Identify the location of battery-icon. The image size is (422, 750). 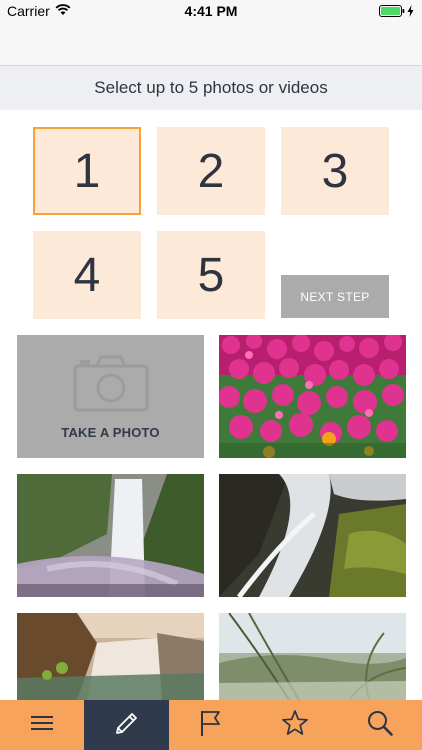
(392, 12).